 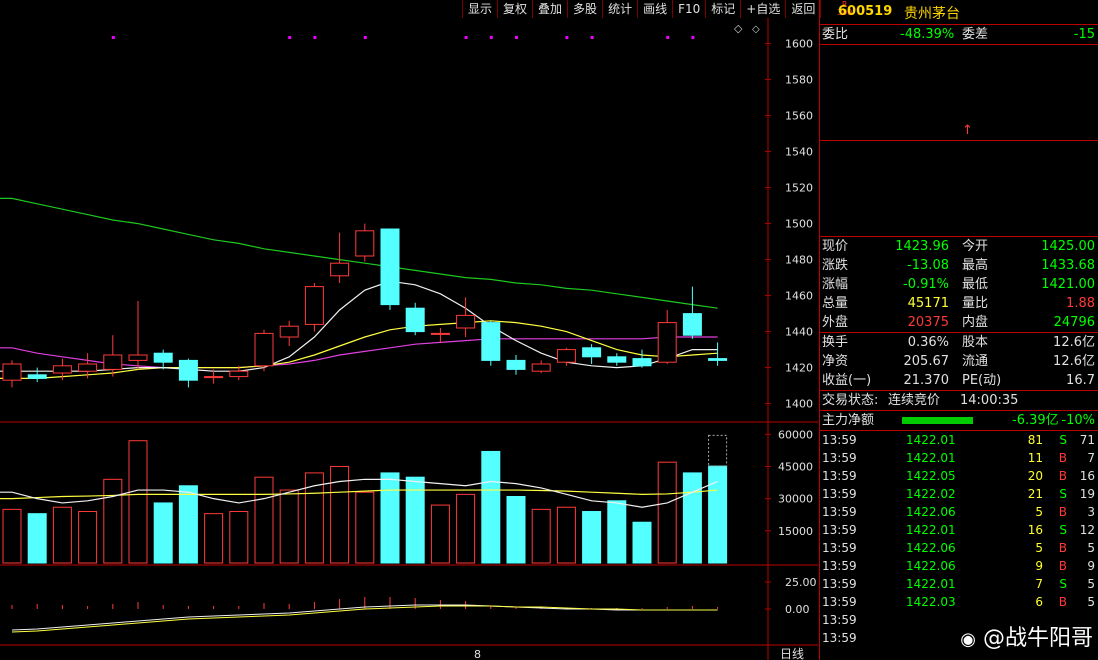 What do you see at coordinates (926, 284) in the screenshot?
I see `quote-value: -0.91%` at bounding box center [926, 284].